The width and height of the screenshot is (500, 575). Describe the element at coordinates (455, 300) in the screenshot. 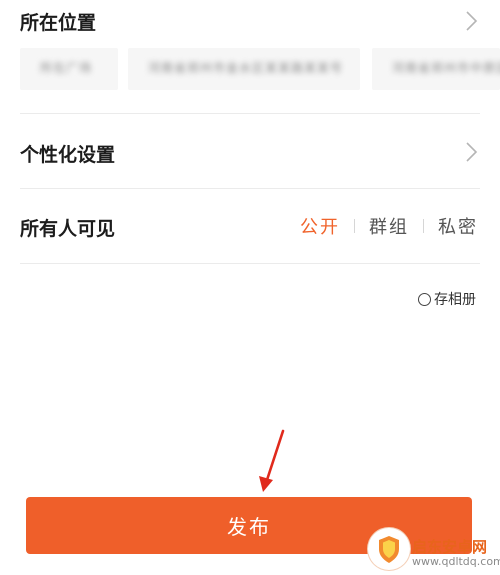

I see `save-to-album-label: 存相册` at that location.